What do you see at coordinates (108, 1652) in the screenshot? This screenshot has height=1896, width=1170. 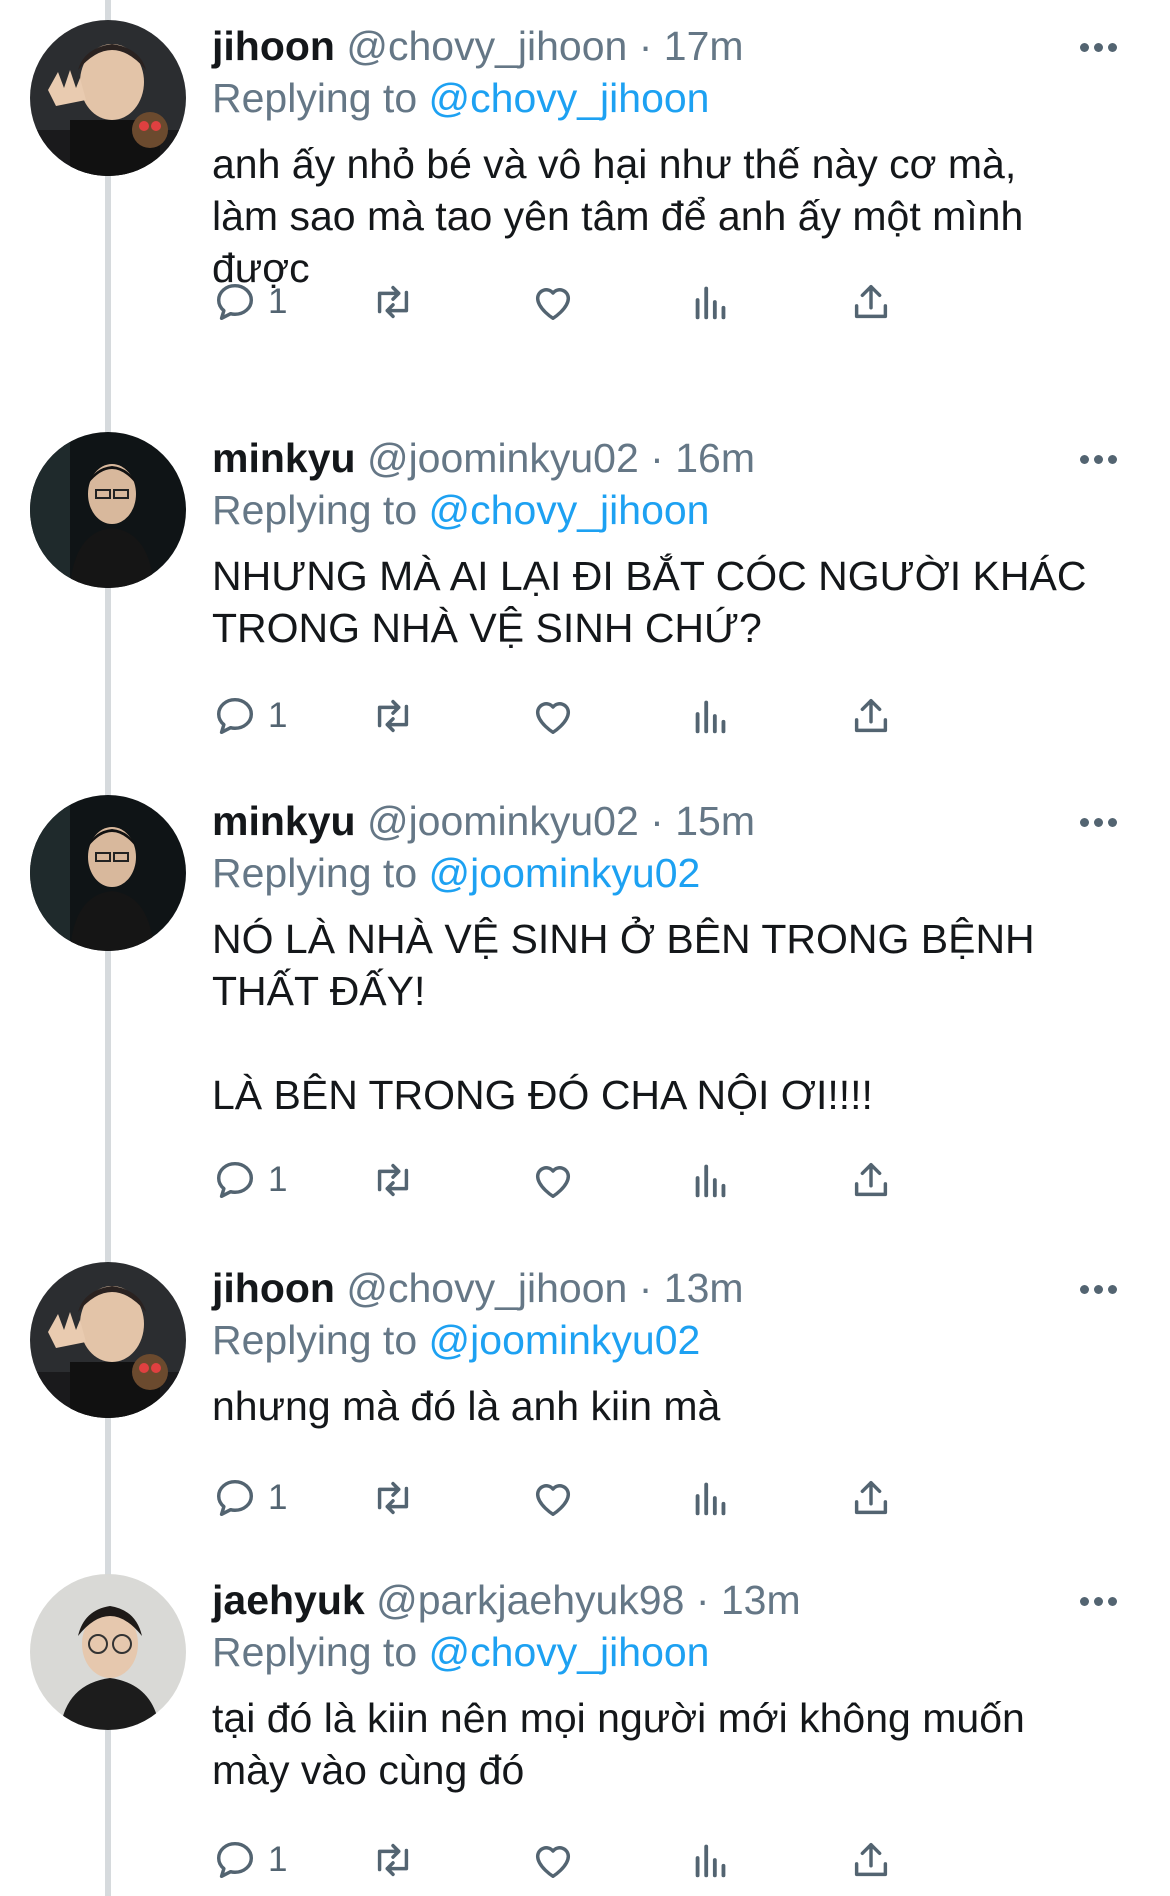 I see `avatar-jaehyuk` at bounding box center [108, 1652].